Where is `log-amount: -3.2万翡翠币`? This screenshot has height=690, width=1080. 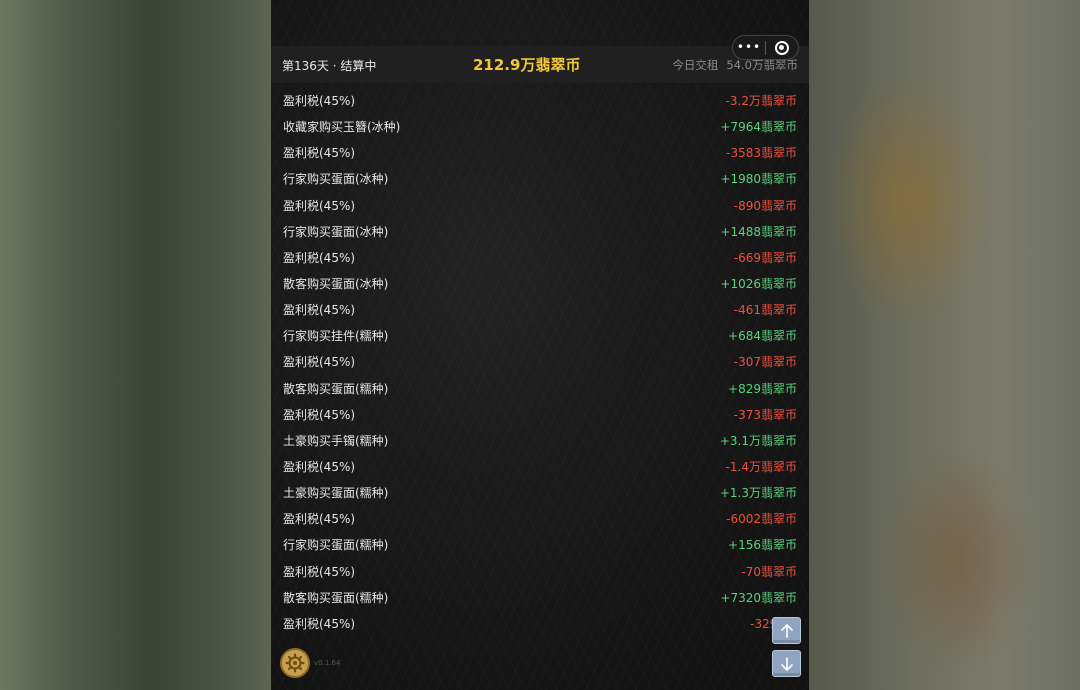
log-amount: -3.2万翡翠币 is located at coordinates (761, 101).